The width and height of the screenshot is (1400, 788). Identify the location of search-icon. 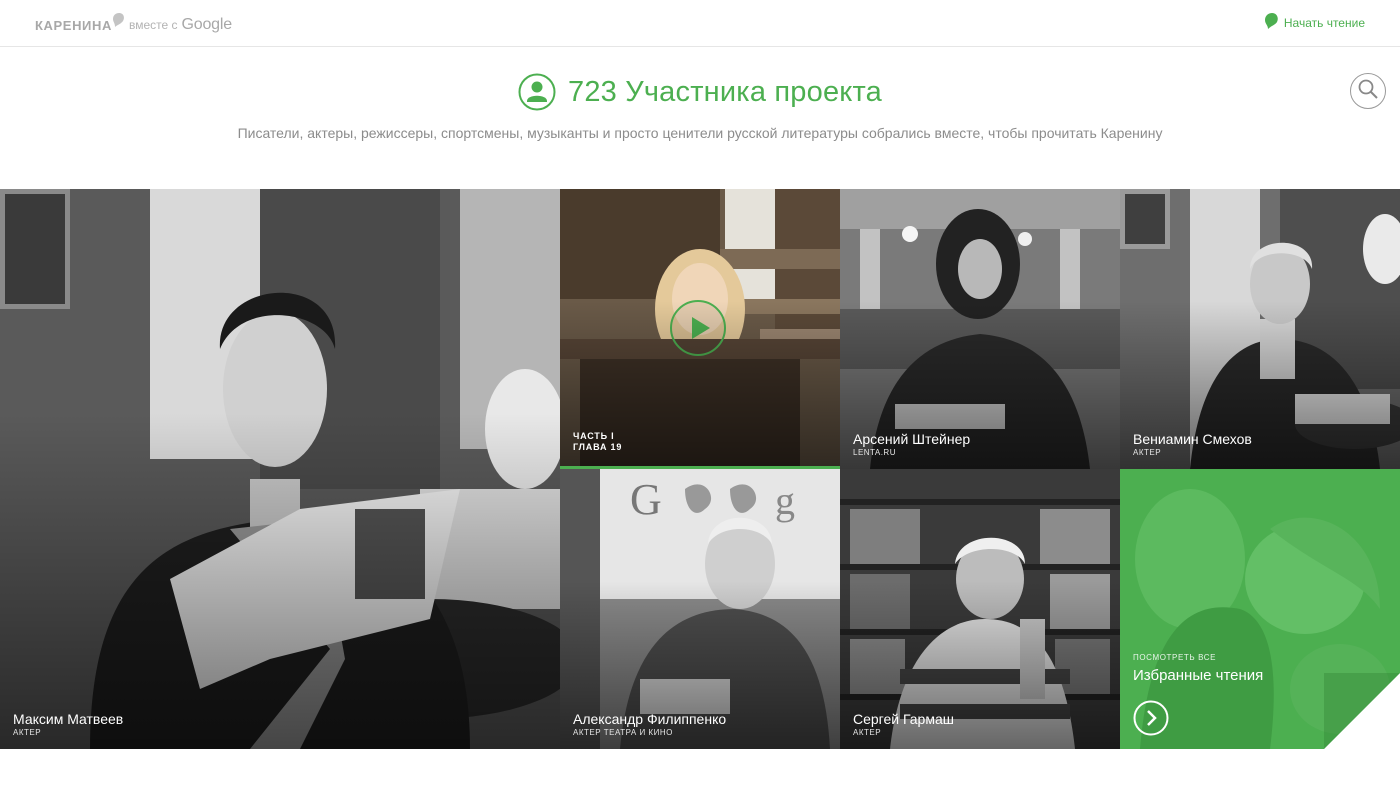
(1368, 91).